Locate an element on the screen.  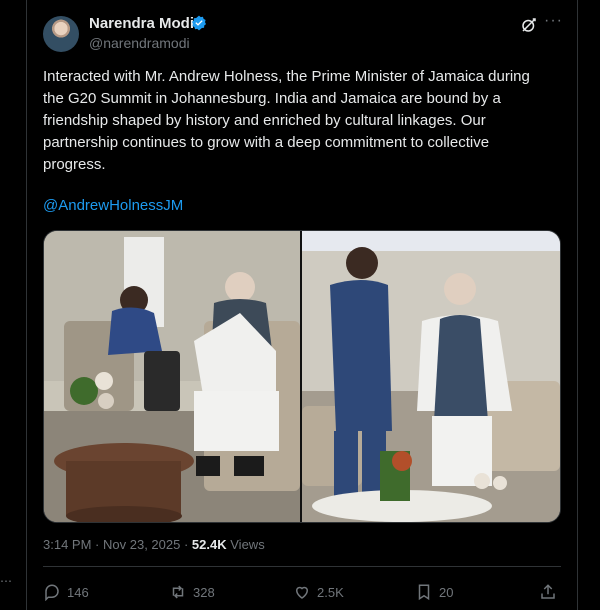
verified-icon is located at coordinates (199, 23).